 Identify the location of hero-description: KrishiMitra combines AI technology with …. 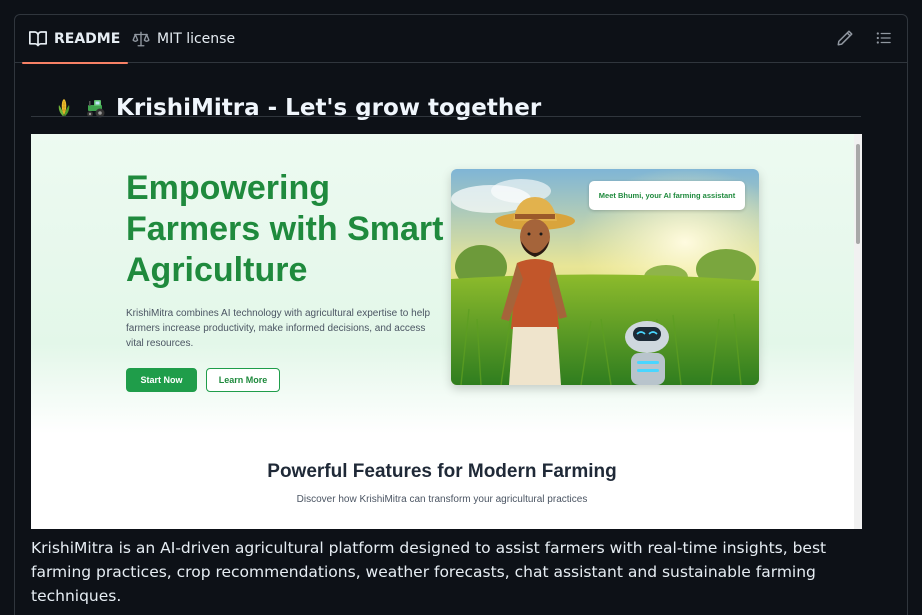
(278, 328).